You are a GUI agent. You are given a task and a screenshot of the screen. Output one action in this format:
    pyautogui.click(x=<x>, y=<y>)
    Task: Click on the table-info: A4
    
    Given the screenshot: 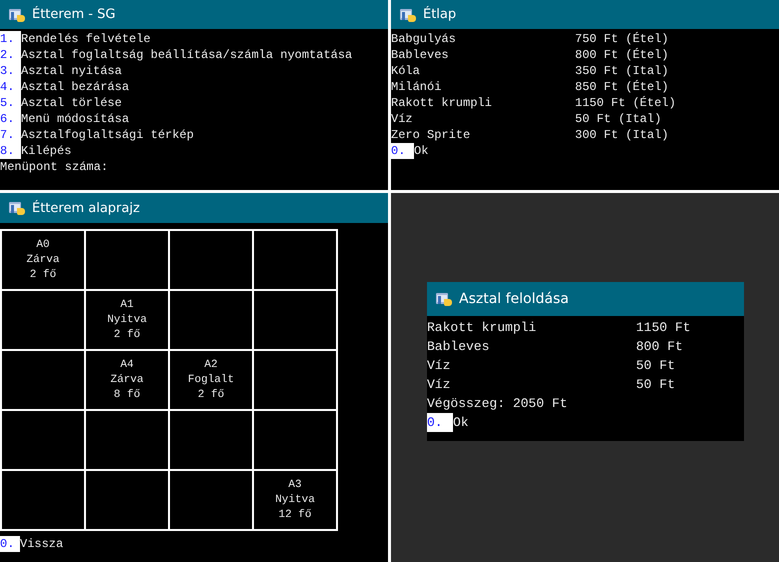 What is the action you would take?
    pyautogui.click(x=127, y=365)
    